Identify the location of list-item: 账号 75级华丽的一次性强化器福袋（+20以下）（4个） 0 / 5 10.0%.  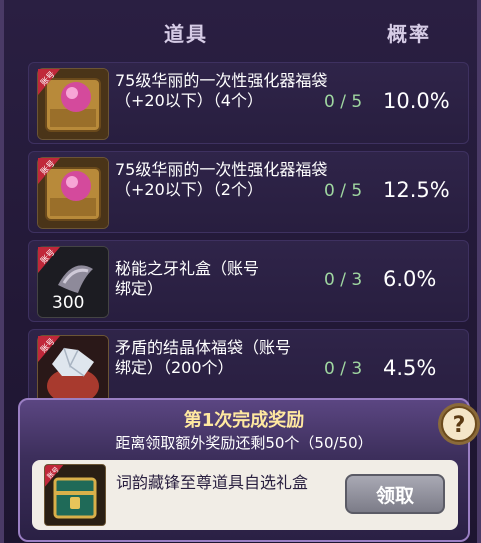
(248, 103).